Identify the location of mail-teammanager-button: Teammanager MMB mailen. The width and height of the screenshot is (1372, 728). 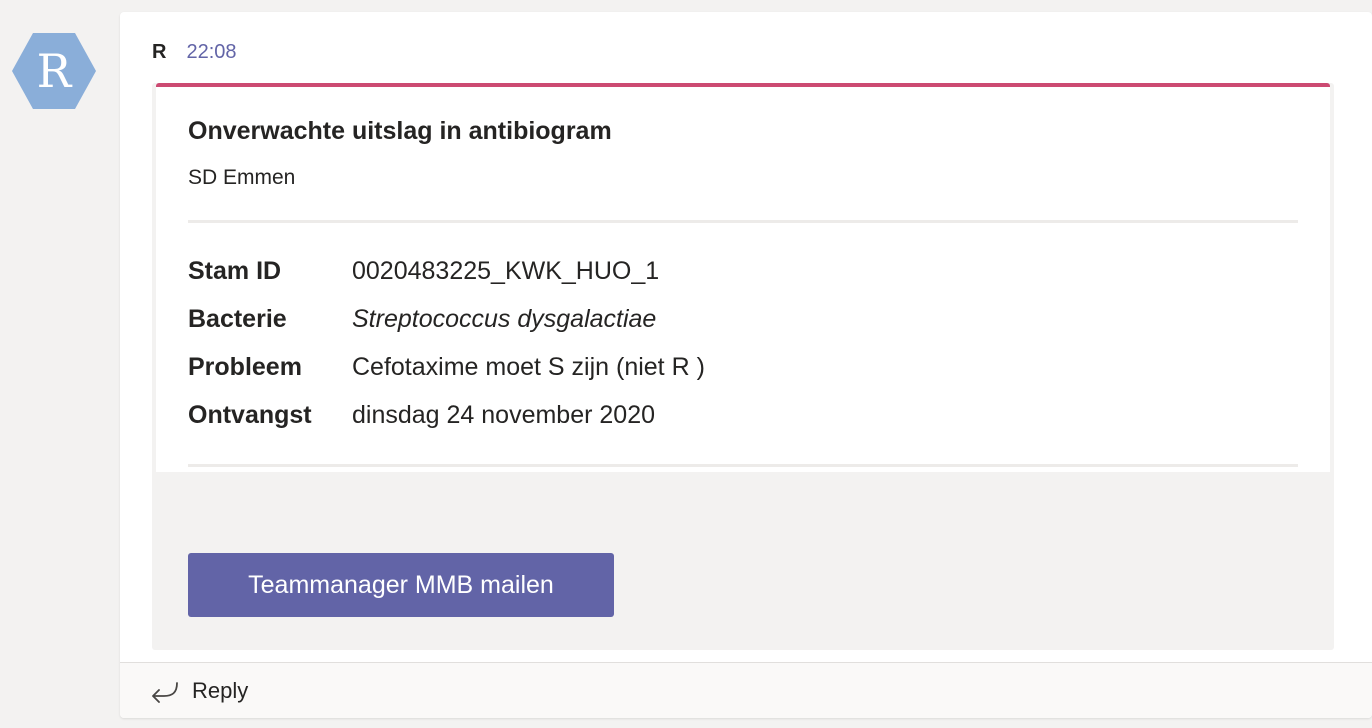
(401, 585).